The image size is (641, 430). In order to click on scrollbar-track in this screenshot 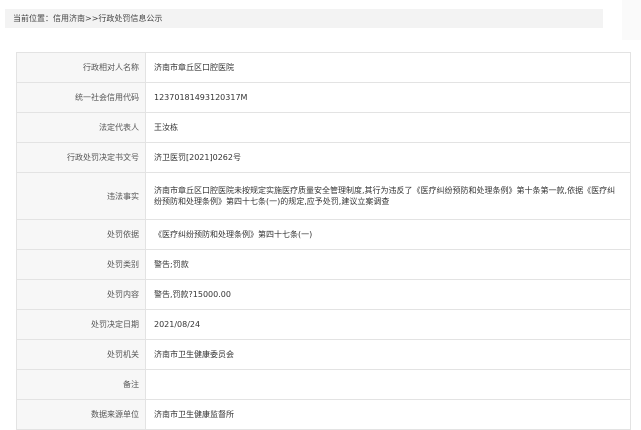, I will do `click(631, 20)`.